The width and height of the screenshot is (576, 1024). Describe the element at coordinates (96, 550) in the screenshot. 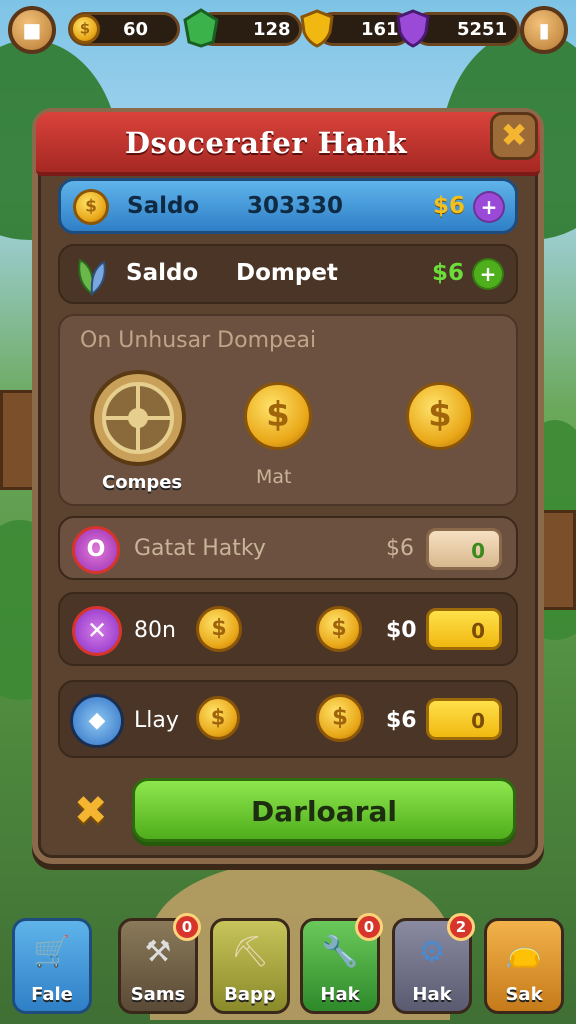

I see `purple-ring-icon: O` at that location.